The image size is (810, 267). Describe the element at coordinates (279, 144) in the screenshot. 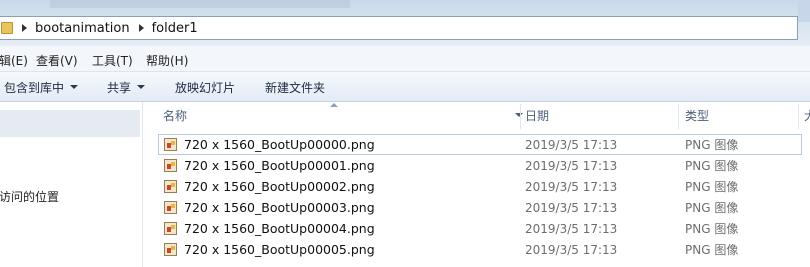

I see `file-name: 720 x 1560_BootUp00000.png` at that location.